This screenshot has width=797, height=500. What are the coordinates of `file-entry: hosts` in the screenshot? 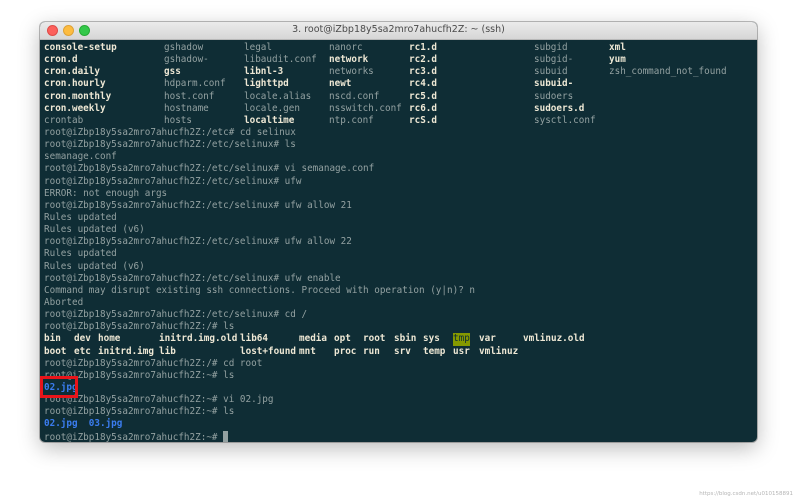 It's located at (178, 120).